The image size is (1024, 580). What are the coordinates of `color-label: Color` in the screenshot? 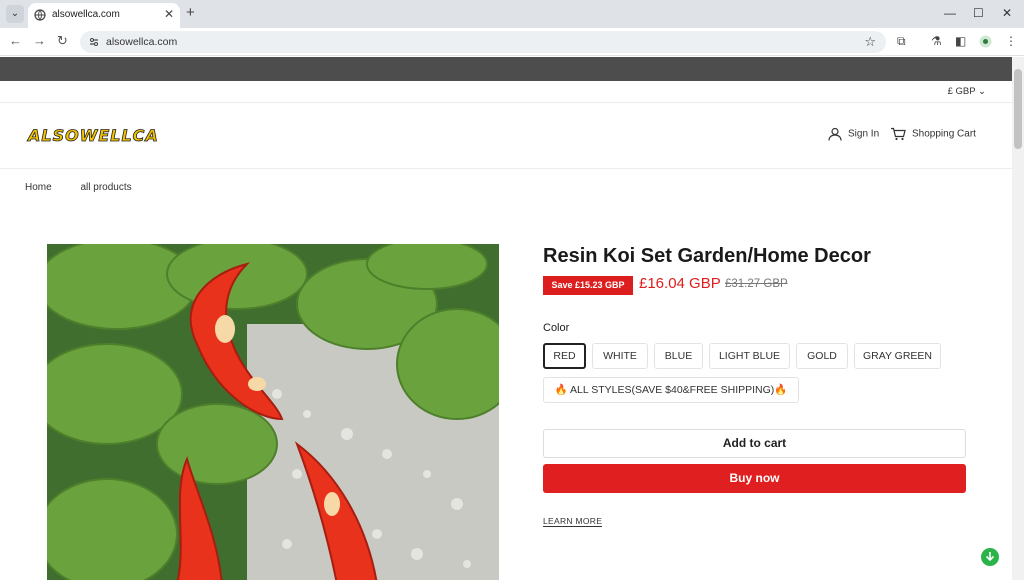 It's located at (556, 328).